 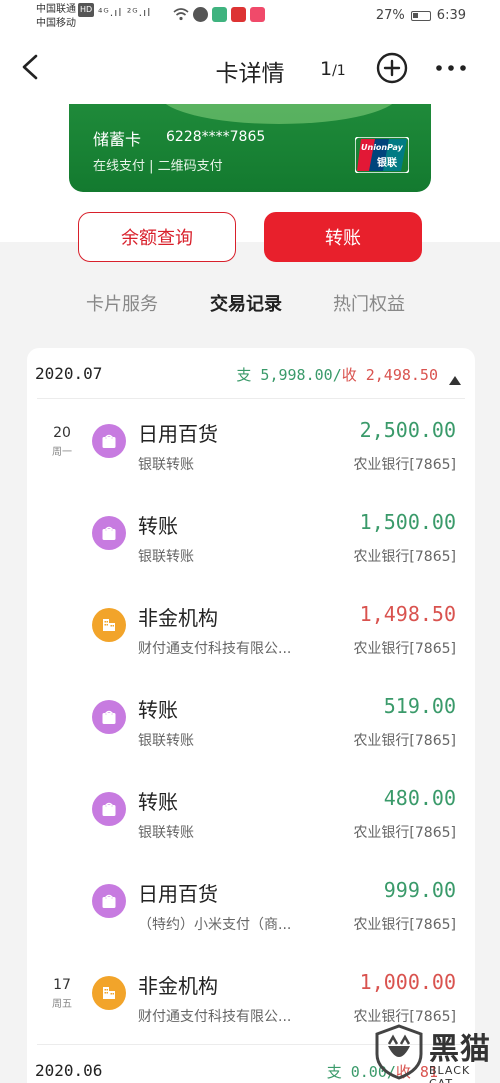 I want to click on unionpay-text-cn: 银联, so click(x=387, y=163).